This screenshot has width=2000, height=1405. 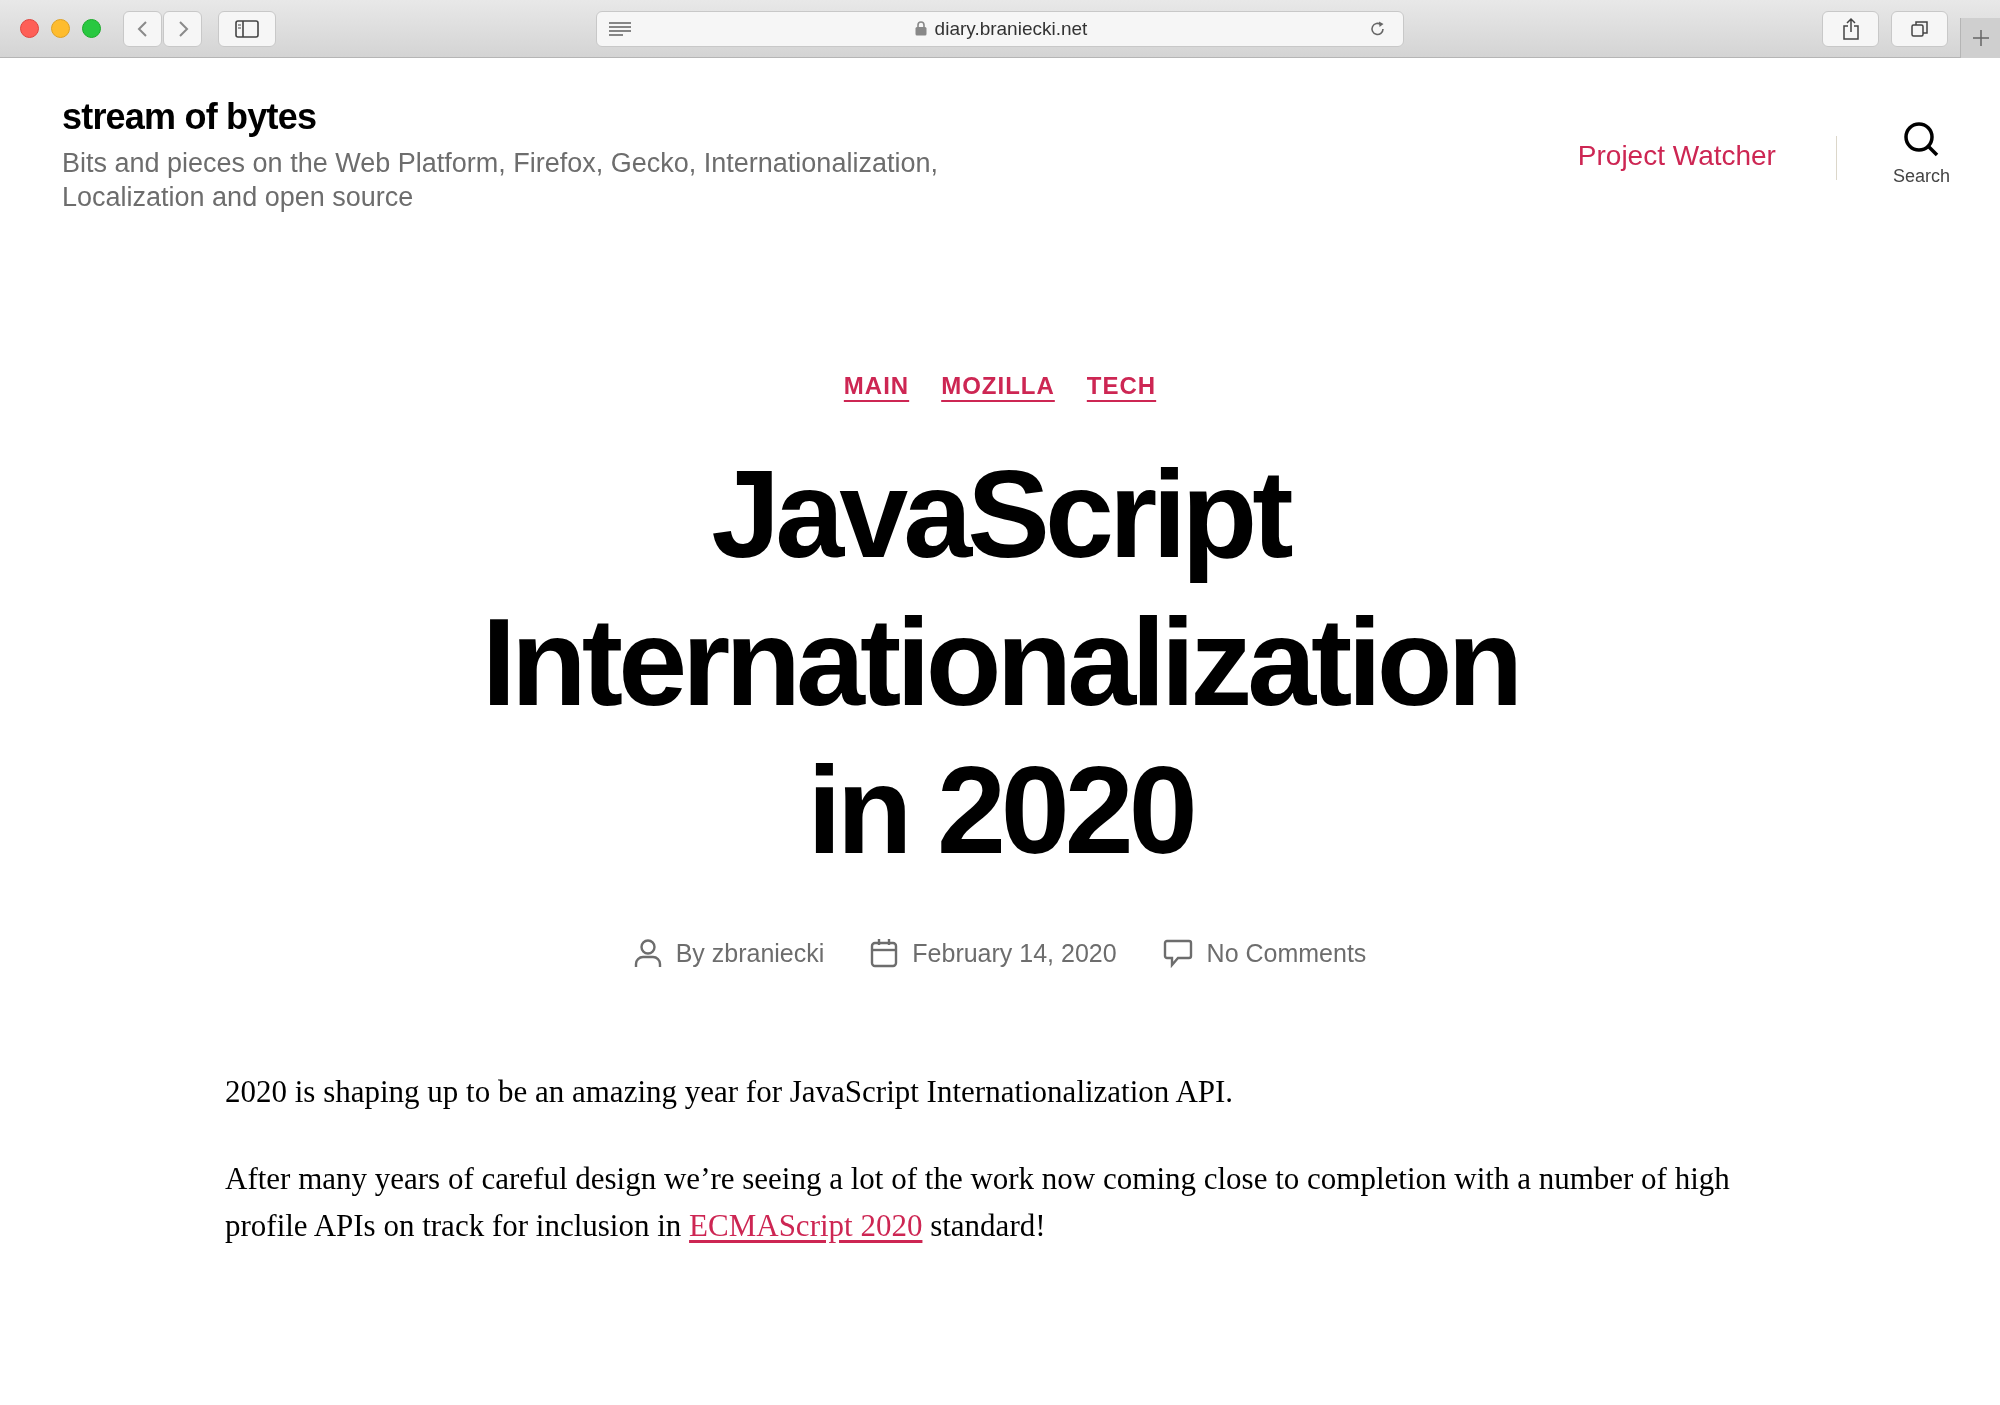 What do you see at coordinates (1286, 953) in the screenshot?
I see `comments-link: No Comments` at bounding box center [1286, 953].